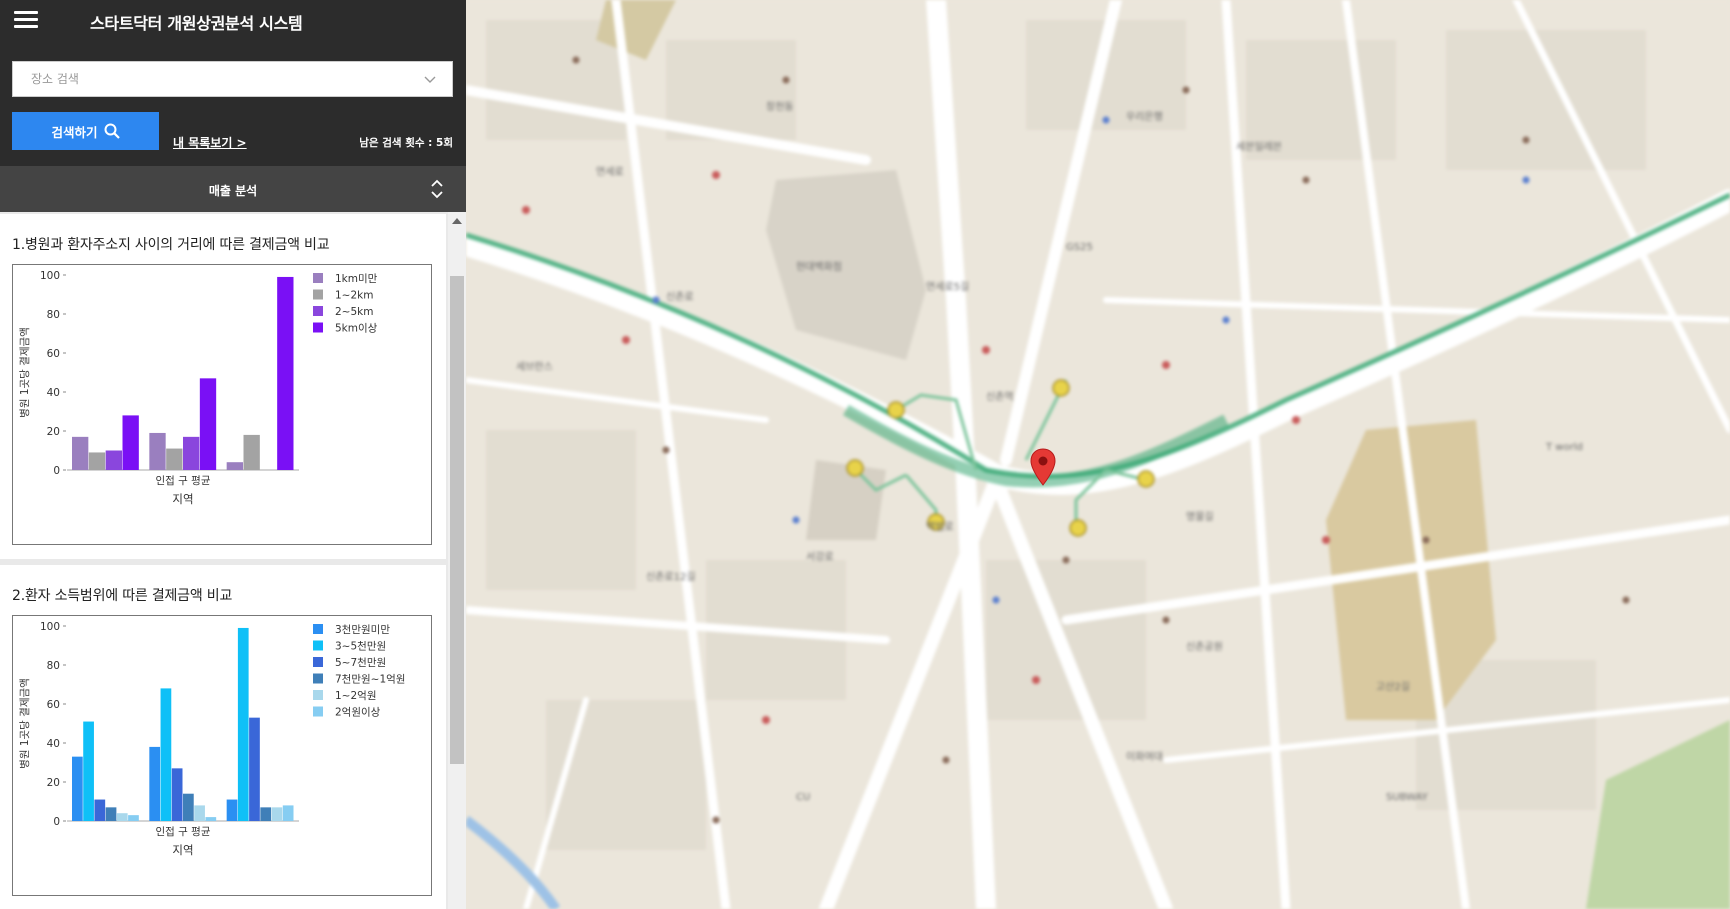  What do you see at coordinates (1393, 686) in the screenshot?
I see `map-label: 고산2길` at bounding box center [1393, 686].